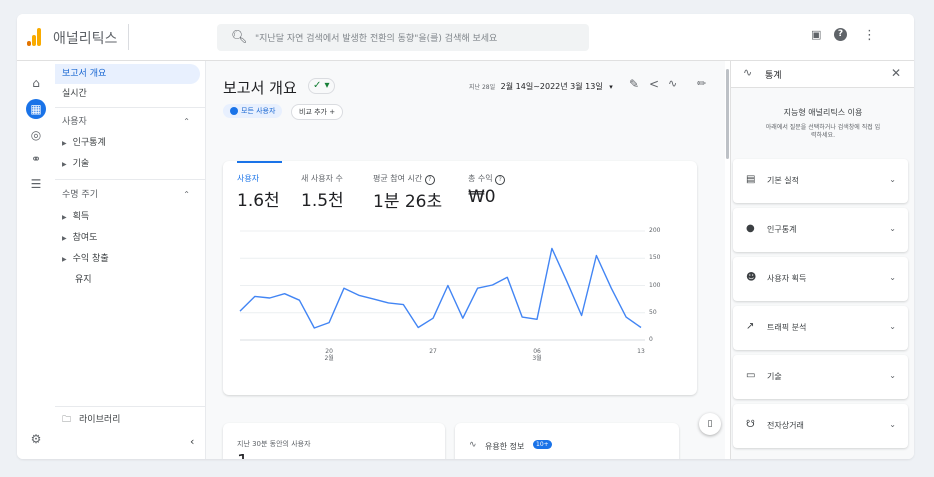 The width and height of the screenshot is (934, 477). Describe the element at coordinates (127, 280) in the screenshot. I see `nav-item-retention: 유지` at that location.